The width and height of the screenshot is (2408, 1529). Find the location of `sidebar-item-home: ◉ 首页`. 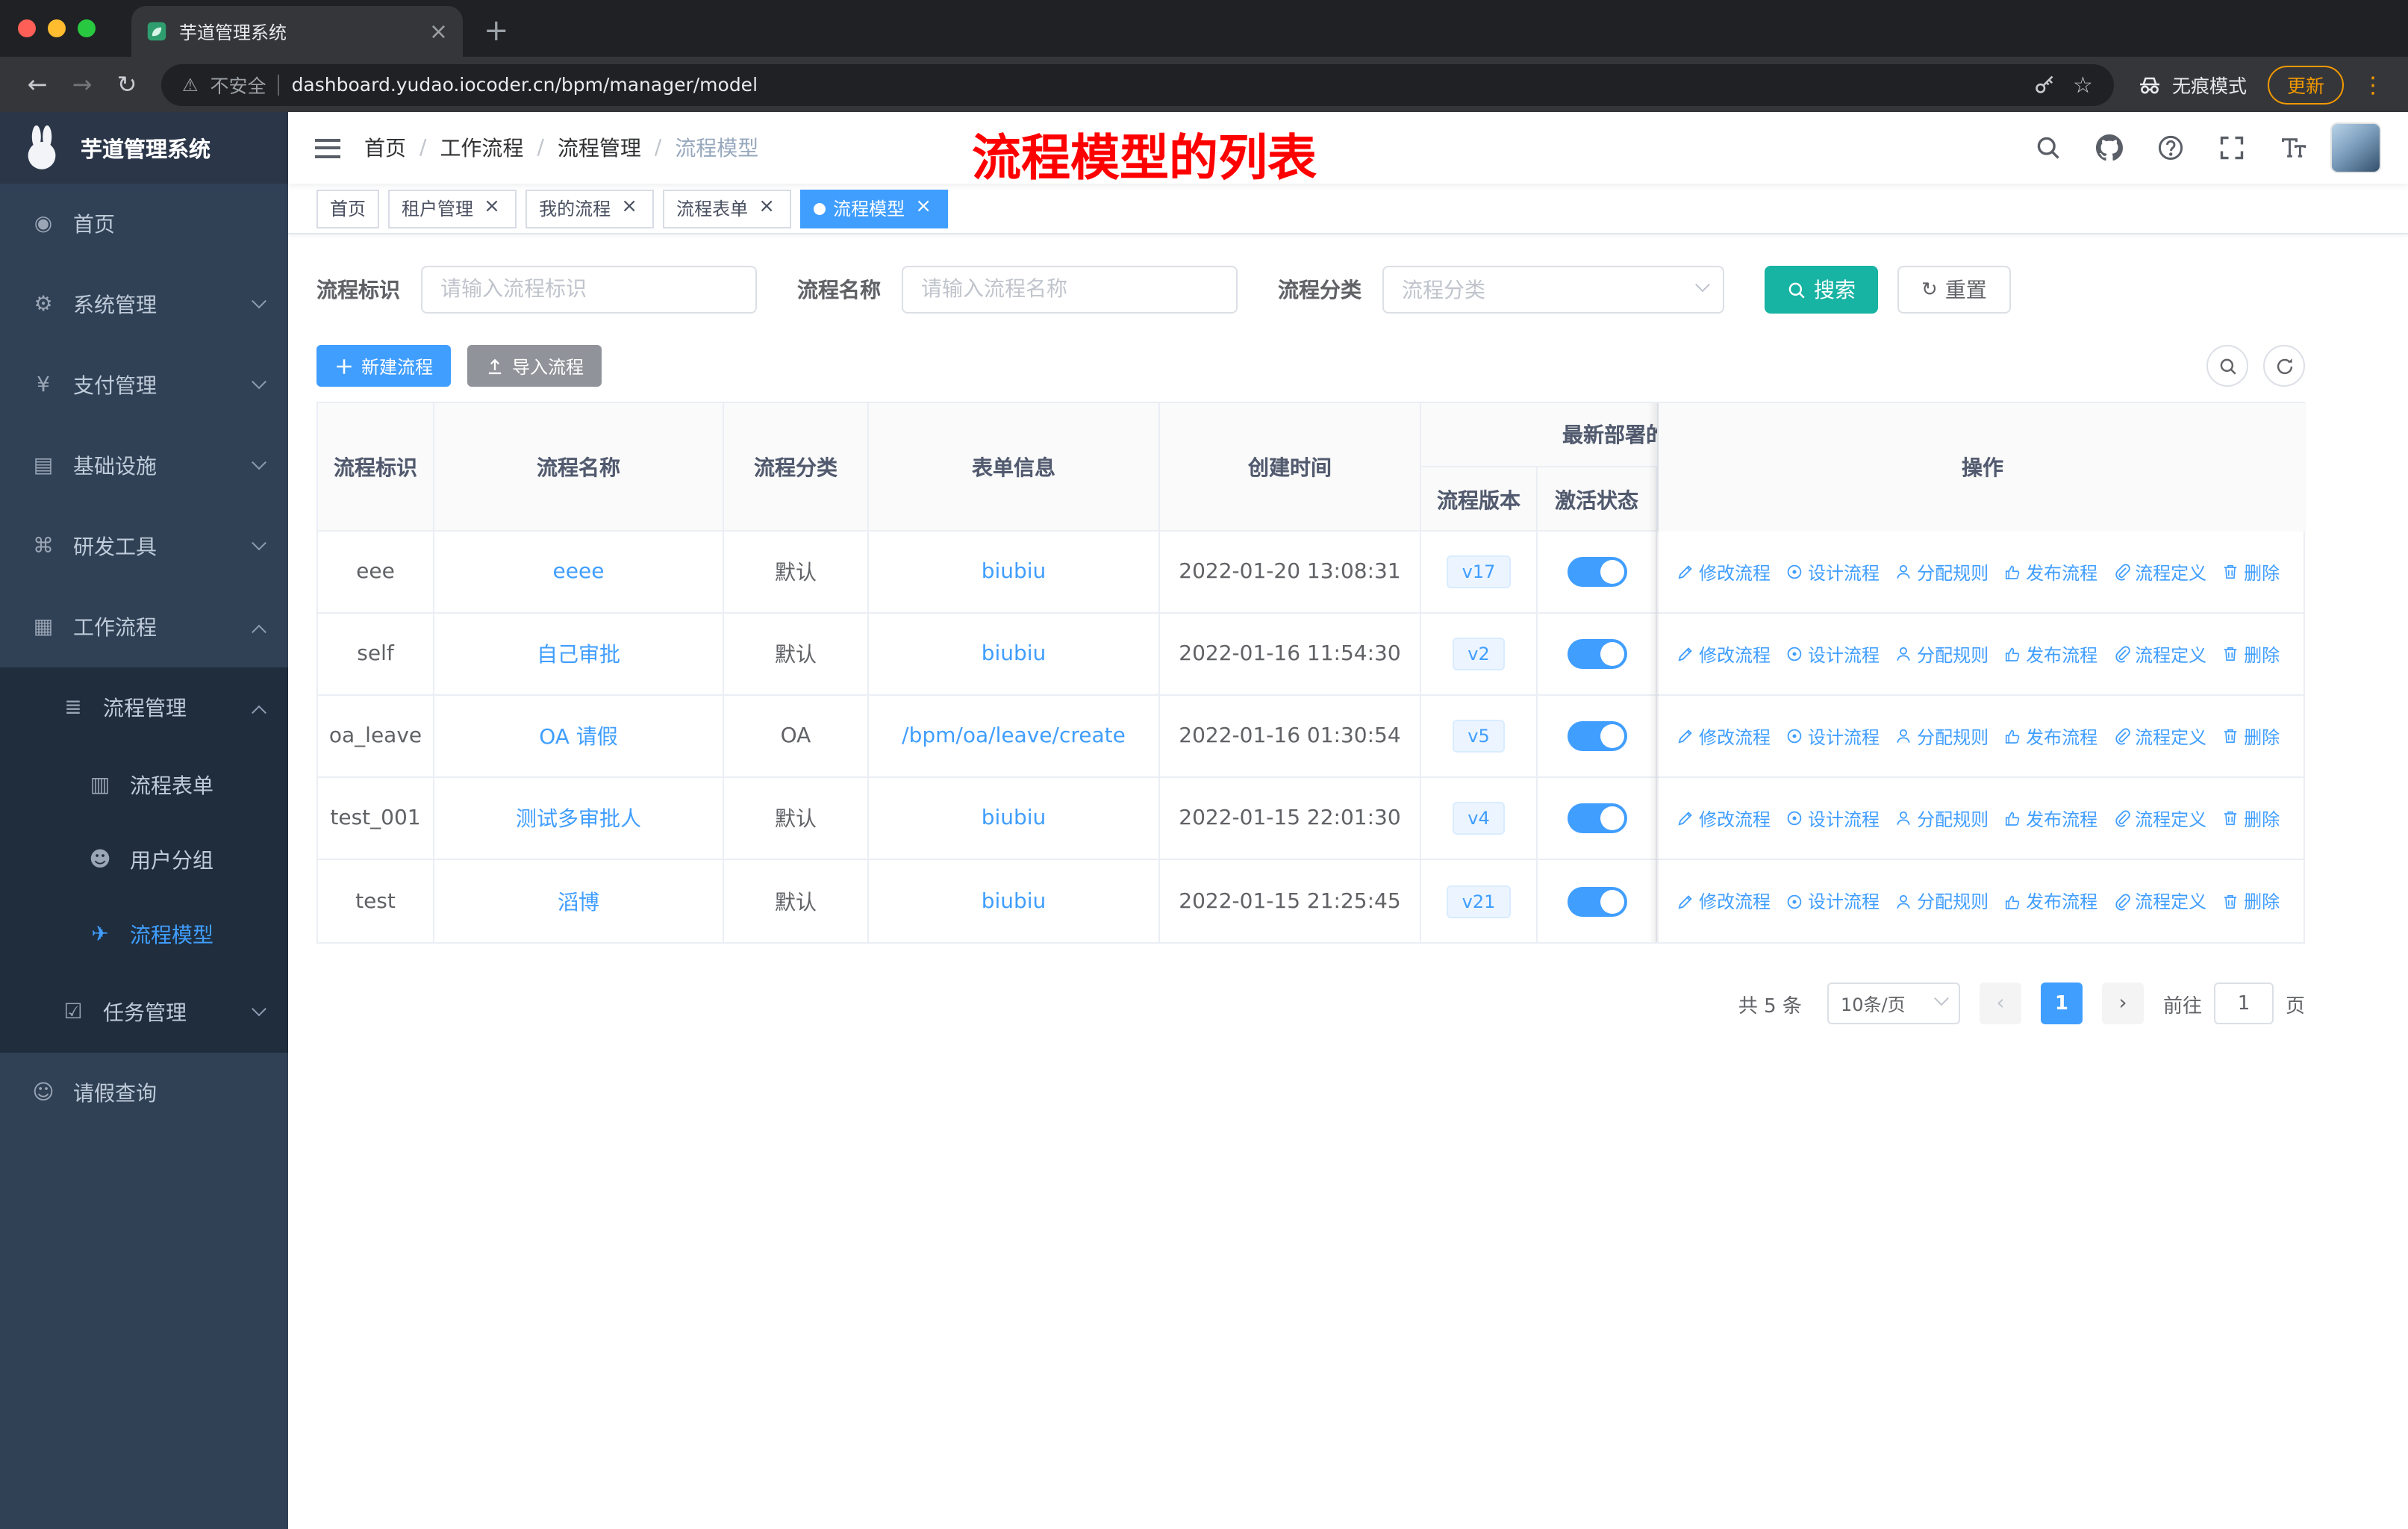

sidebar-item-home: ◉ 首页 is located at coordinates (144, 224).